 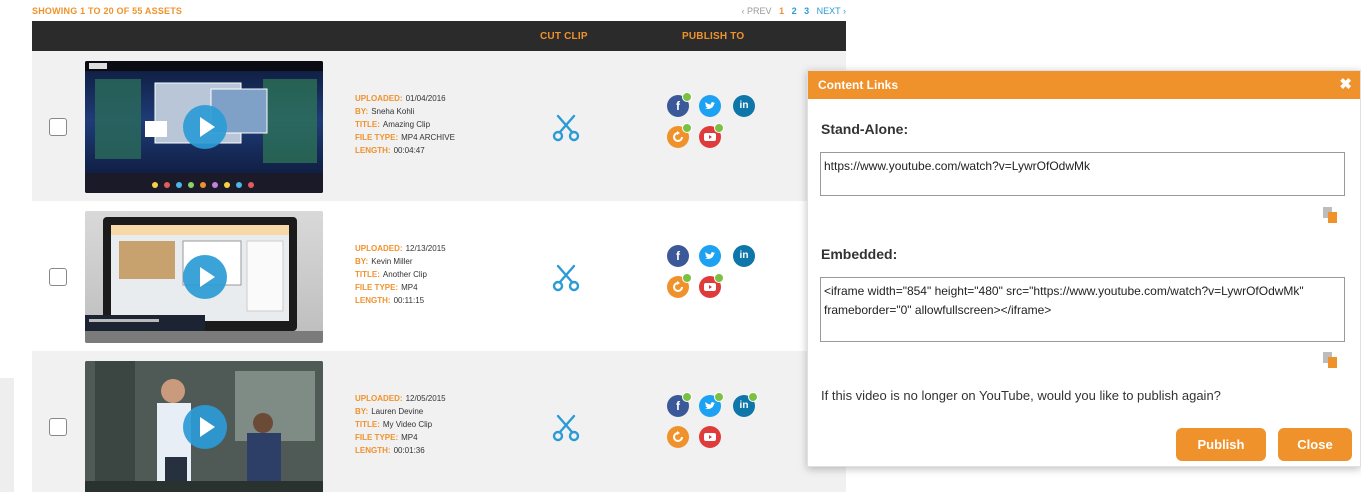 I want to click on left-edge-panel, so click(x=7, y=435).